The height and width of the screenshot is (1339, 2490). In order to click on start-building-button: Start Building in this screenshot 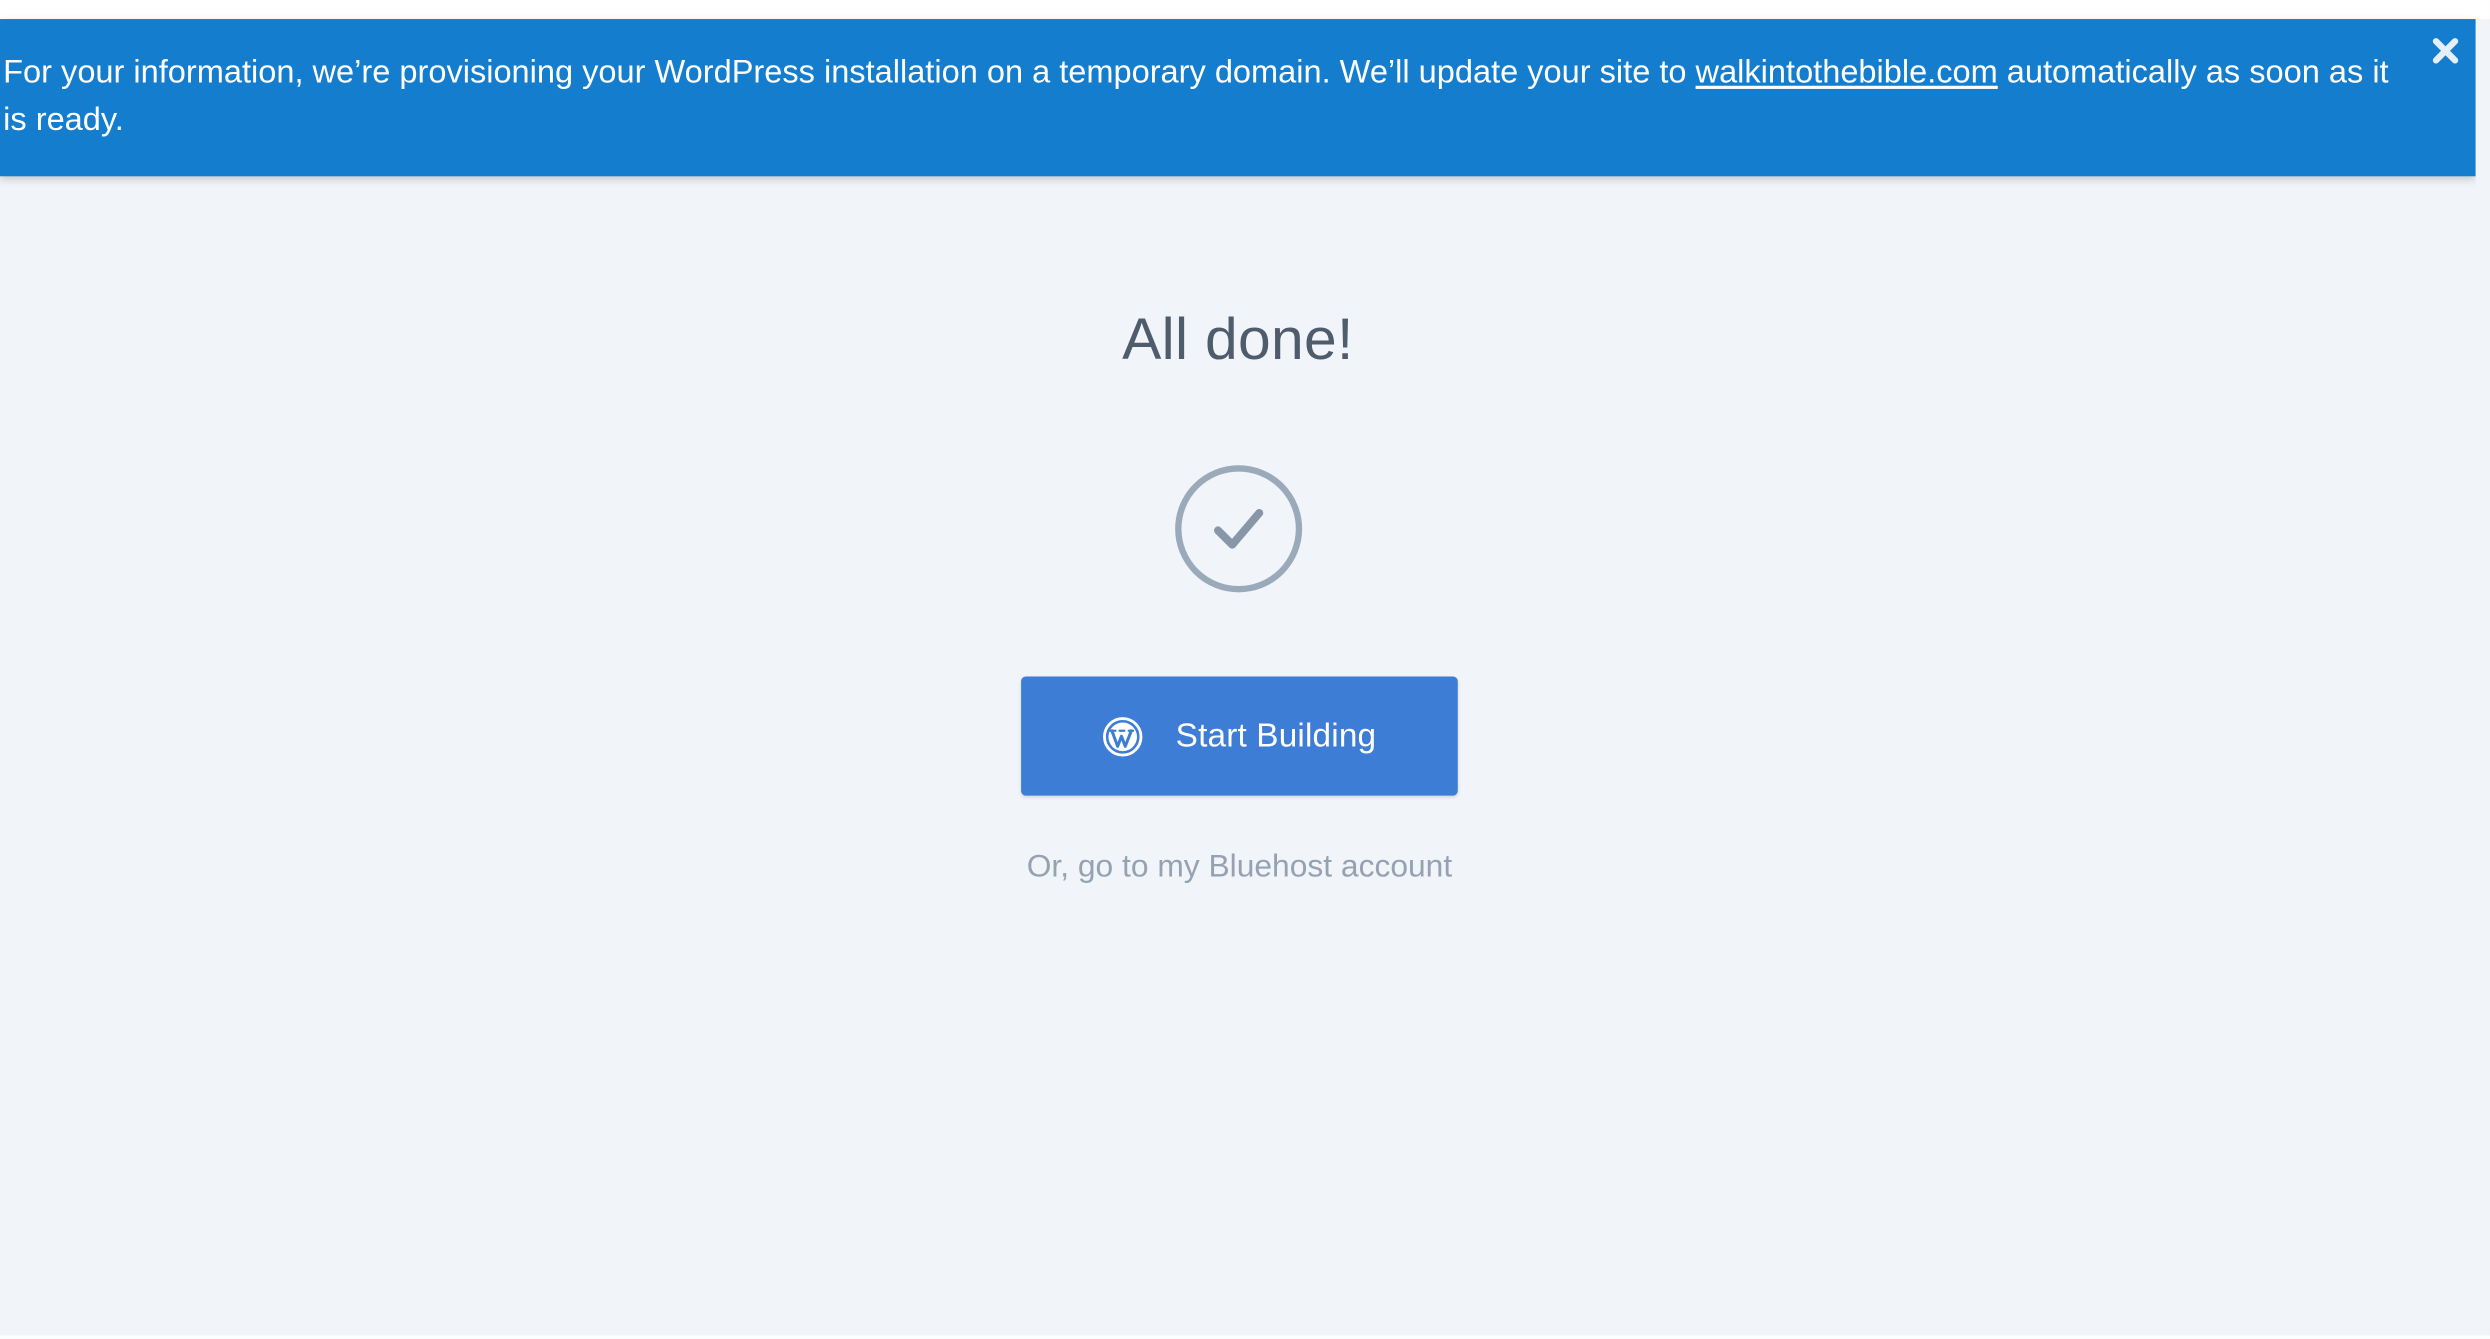, I will do `click(1239, 736)`.